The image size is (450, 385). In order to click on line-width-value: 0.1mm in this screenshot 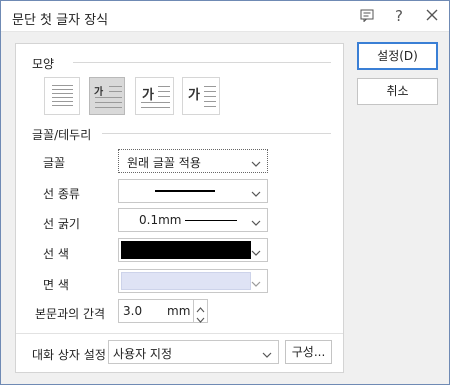, I will do `click(160, 220)`.